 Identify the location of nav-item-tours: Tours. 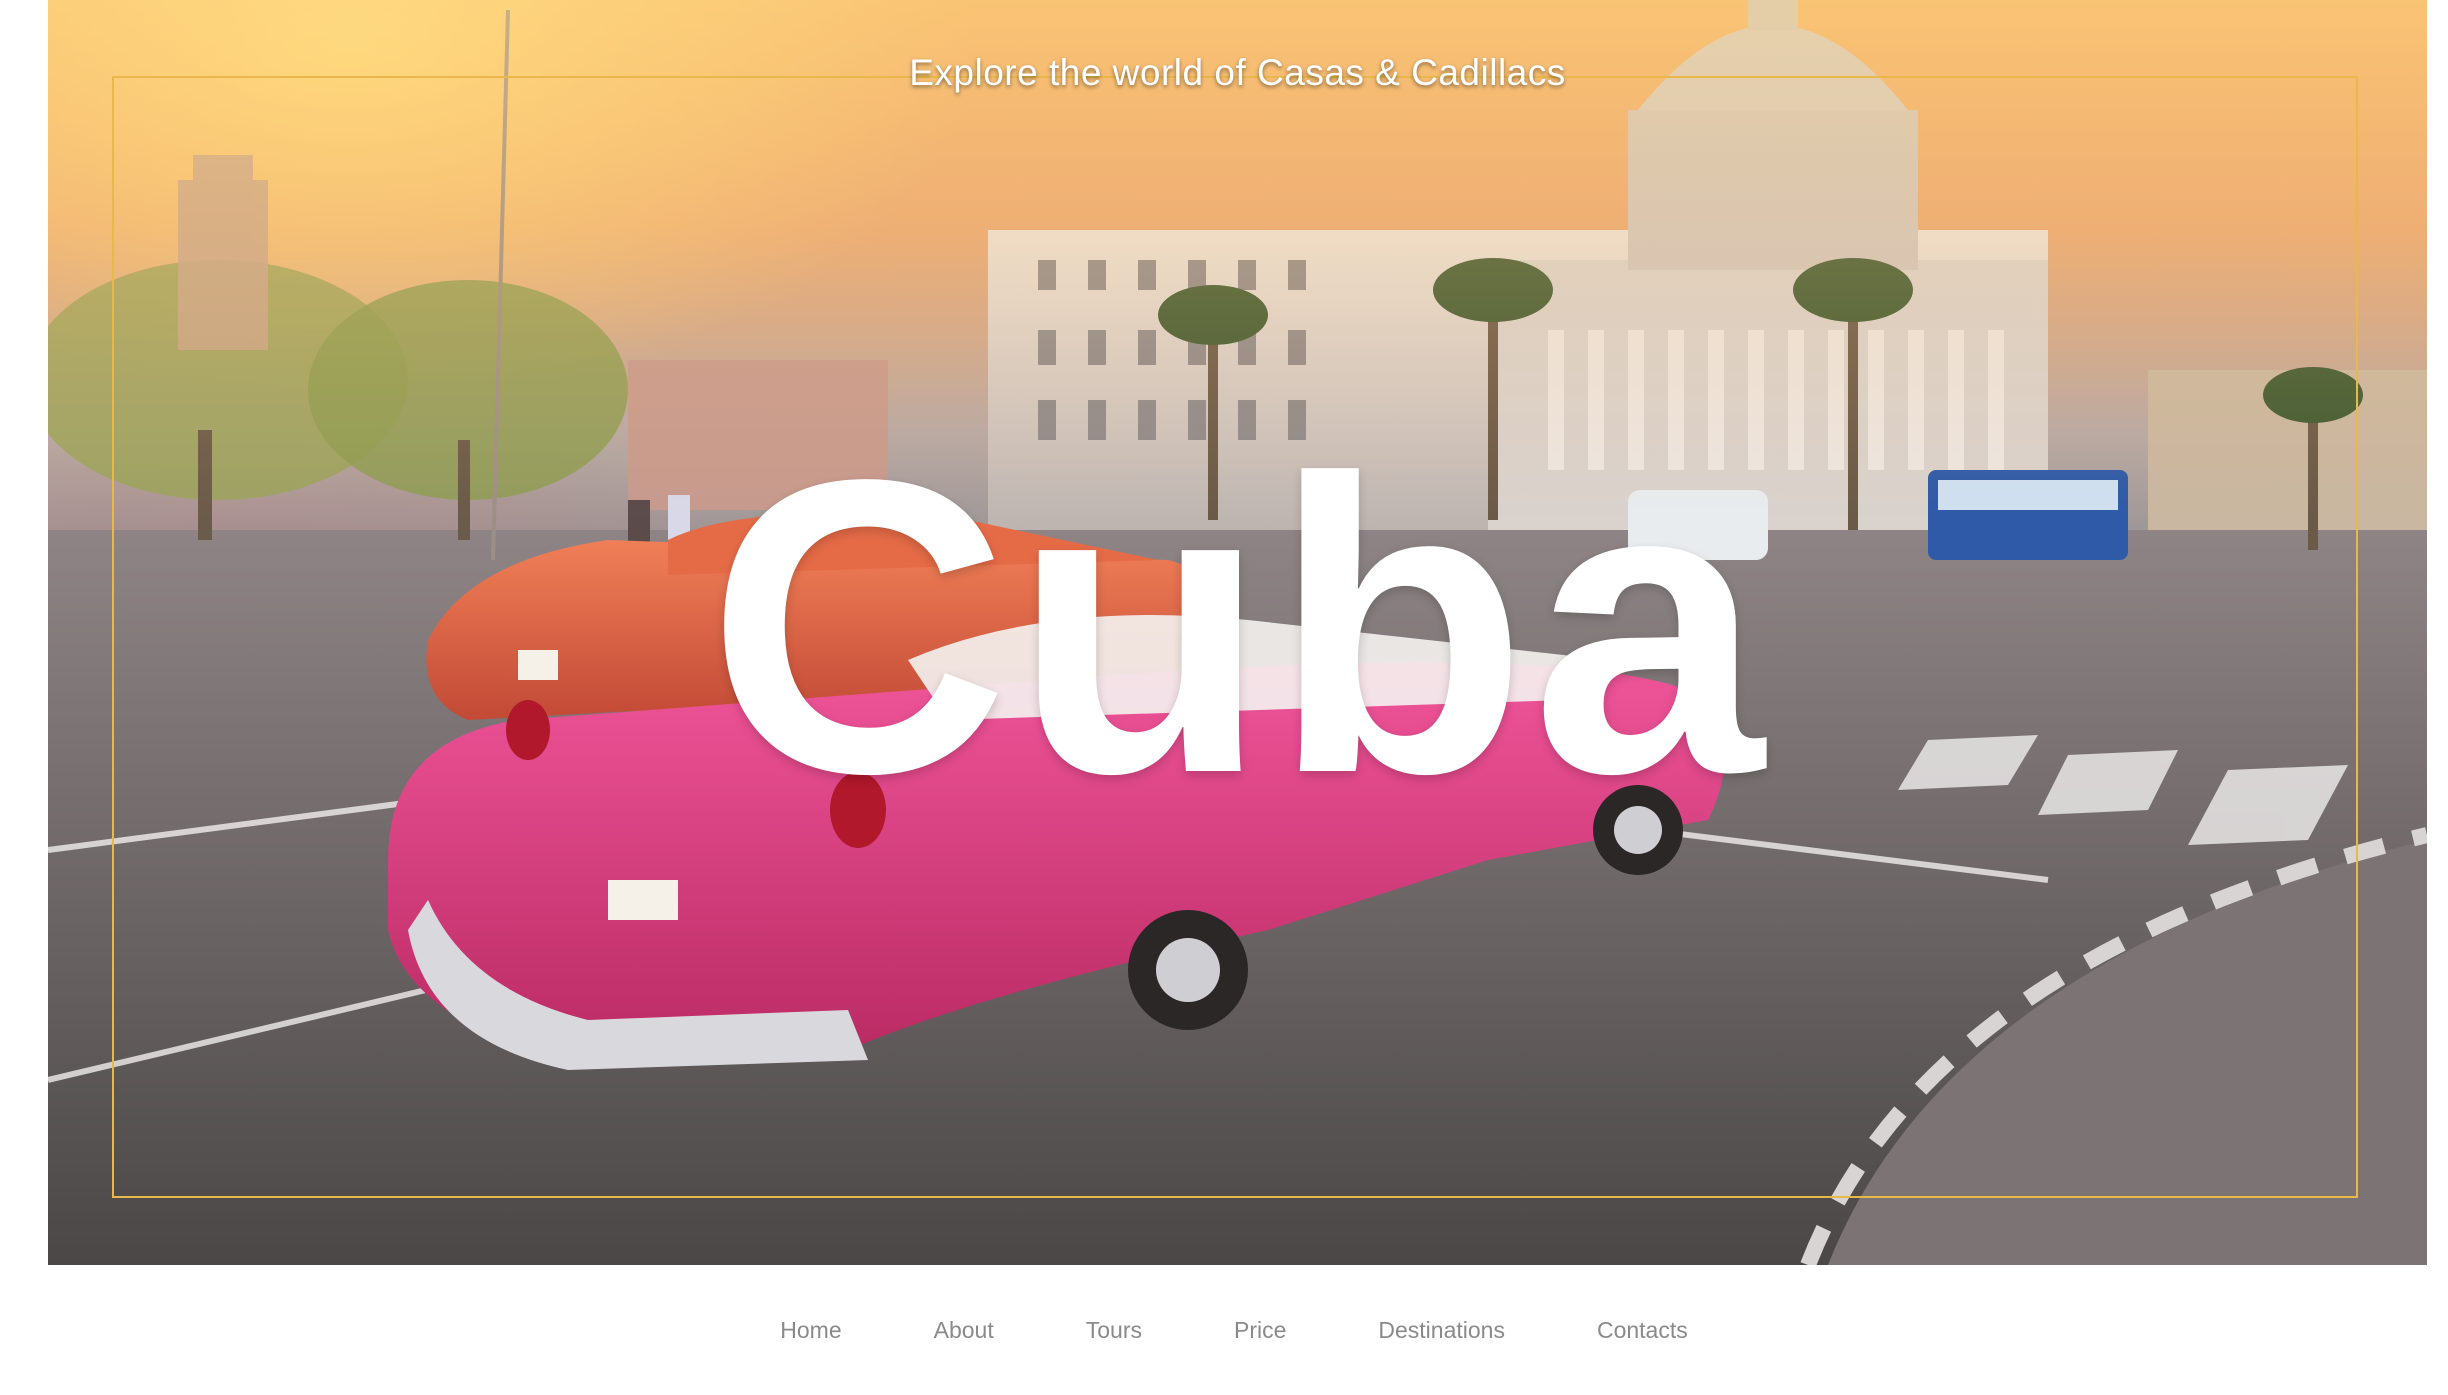
(1114, 1330).